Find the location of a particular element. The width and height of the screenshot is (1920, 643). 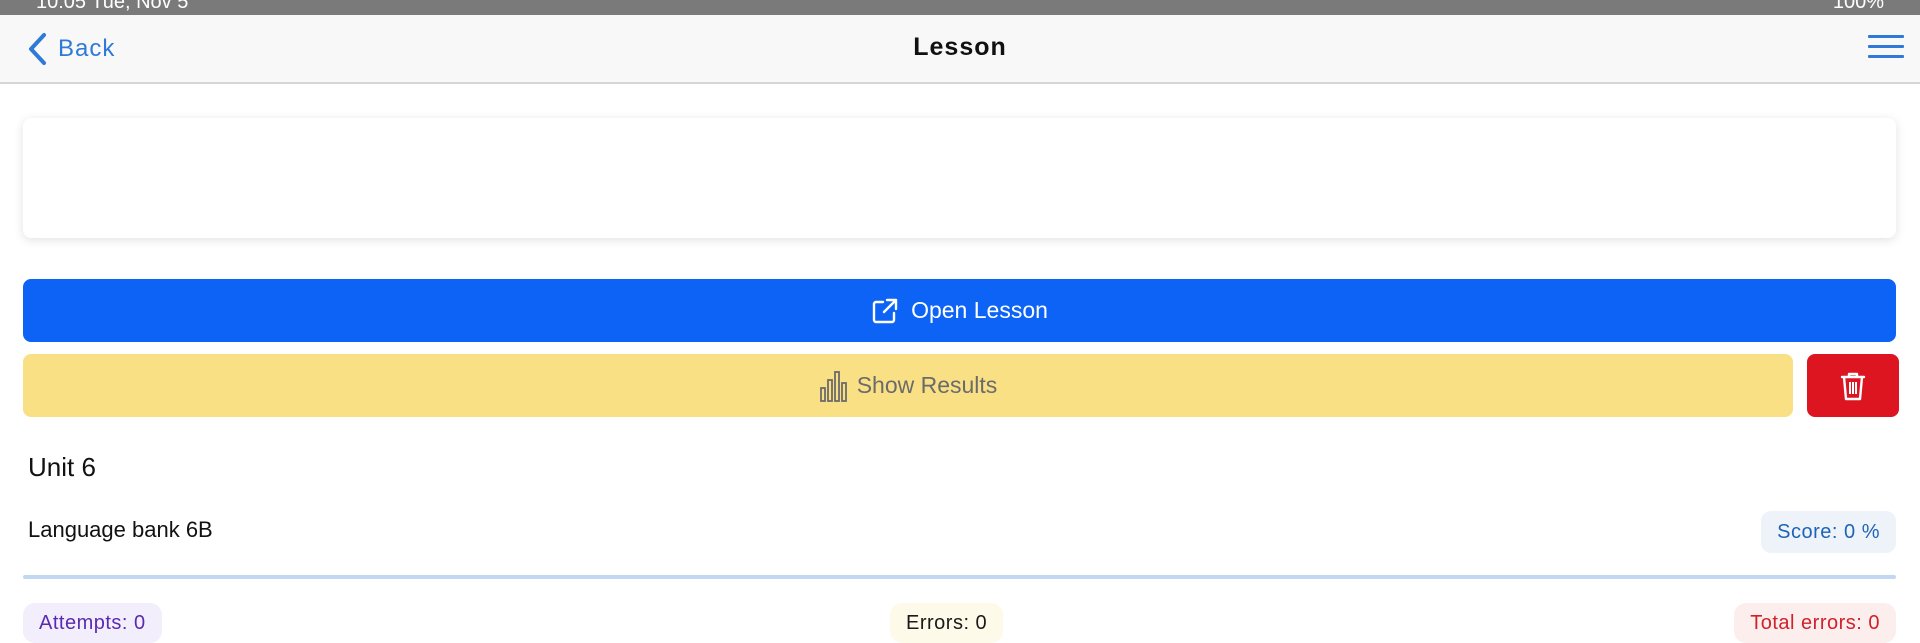

hamburger-menu-icon is located at coordinates (1886, 49).